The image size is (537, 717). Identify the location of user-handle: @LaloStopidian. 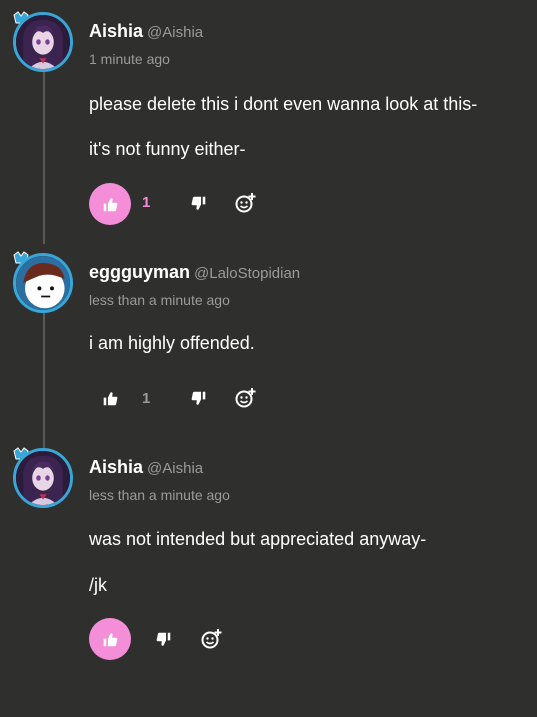
(247, 273).